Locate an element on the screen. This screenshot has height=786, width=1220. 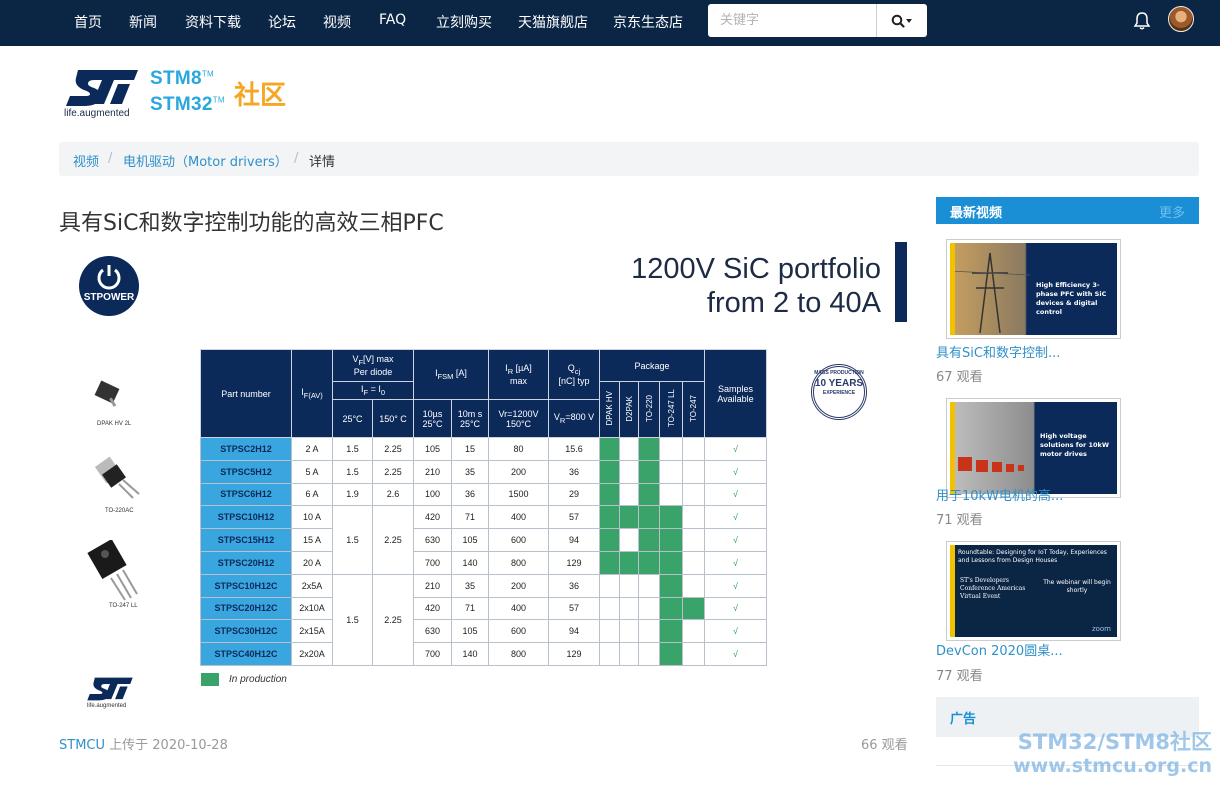
bell-icon is located at coordinates (1142, 21).